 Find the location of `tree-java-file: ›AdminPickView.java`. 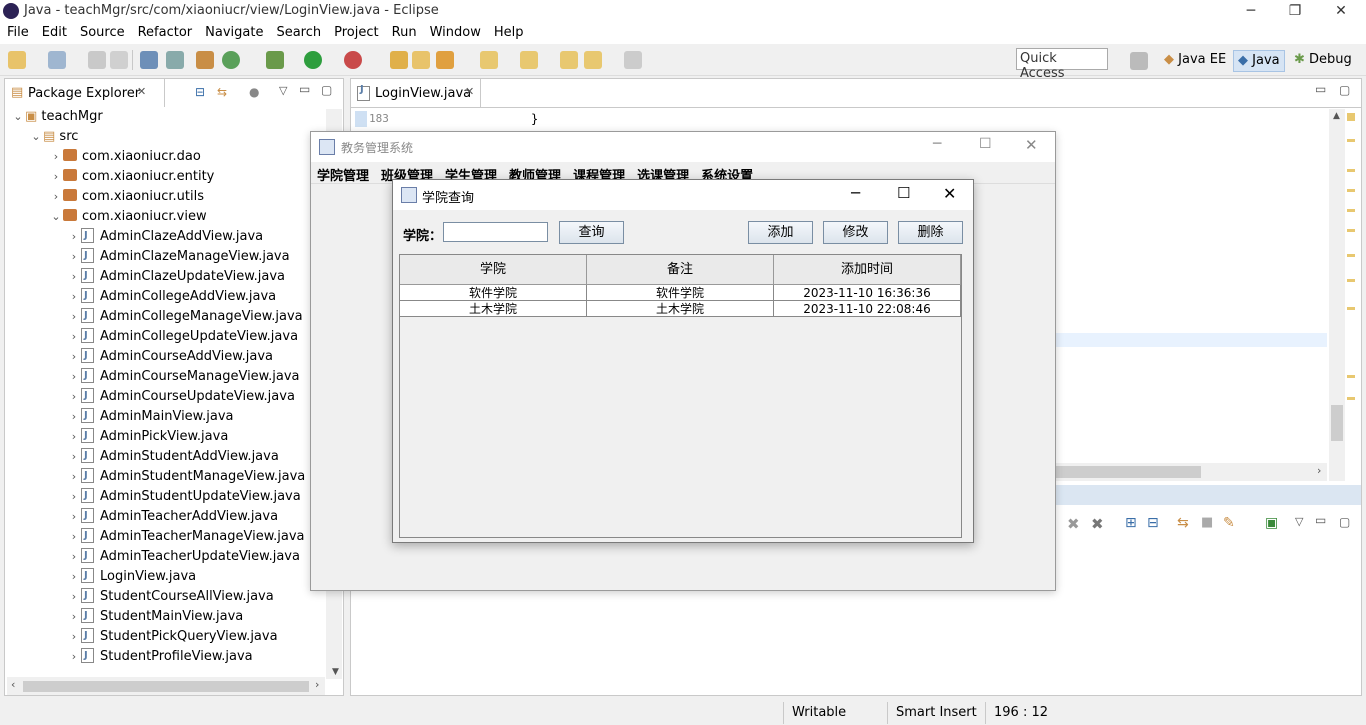

tree-java-file: ›AdminPickView.java is located at coordinates (148, 436).